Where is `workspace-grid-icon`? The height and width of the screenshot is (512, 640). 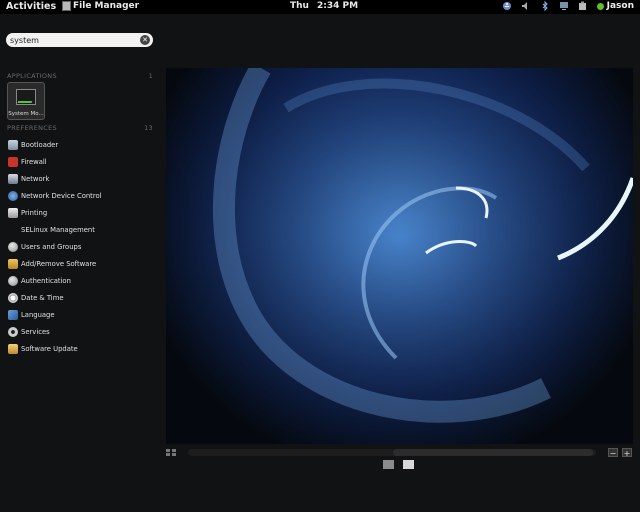 workspace-grid-icon is located at coordinates (171, 453).